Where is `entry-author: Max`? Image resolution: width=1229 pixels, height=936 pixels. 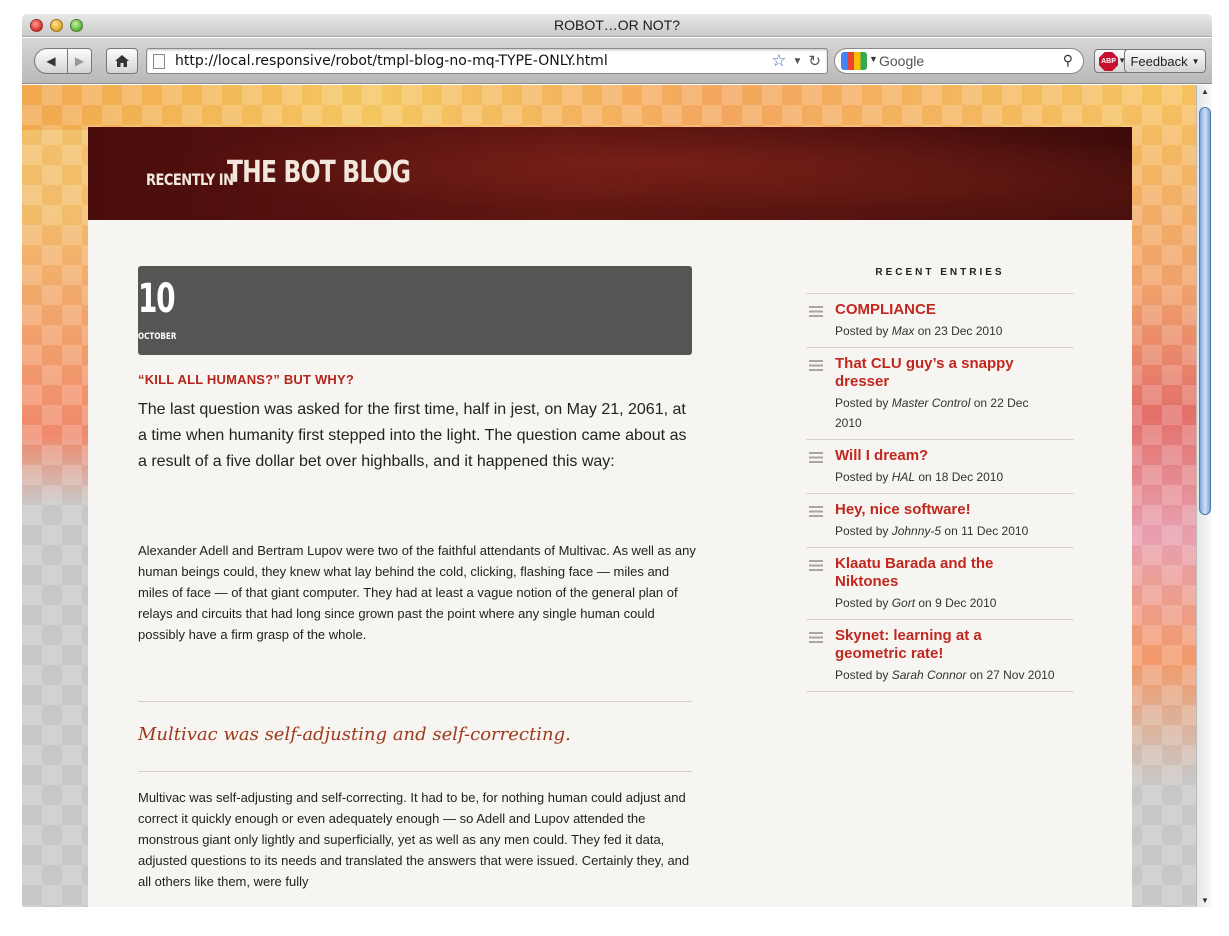 entry-author: Max is located at coordinates (903, 331).